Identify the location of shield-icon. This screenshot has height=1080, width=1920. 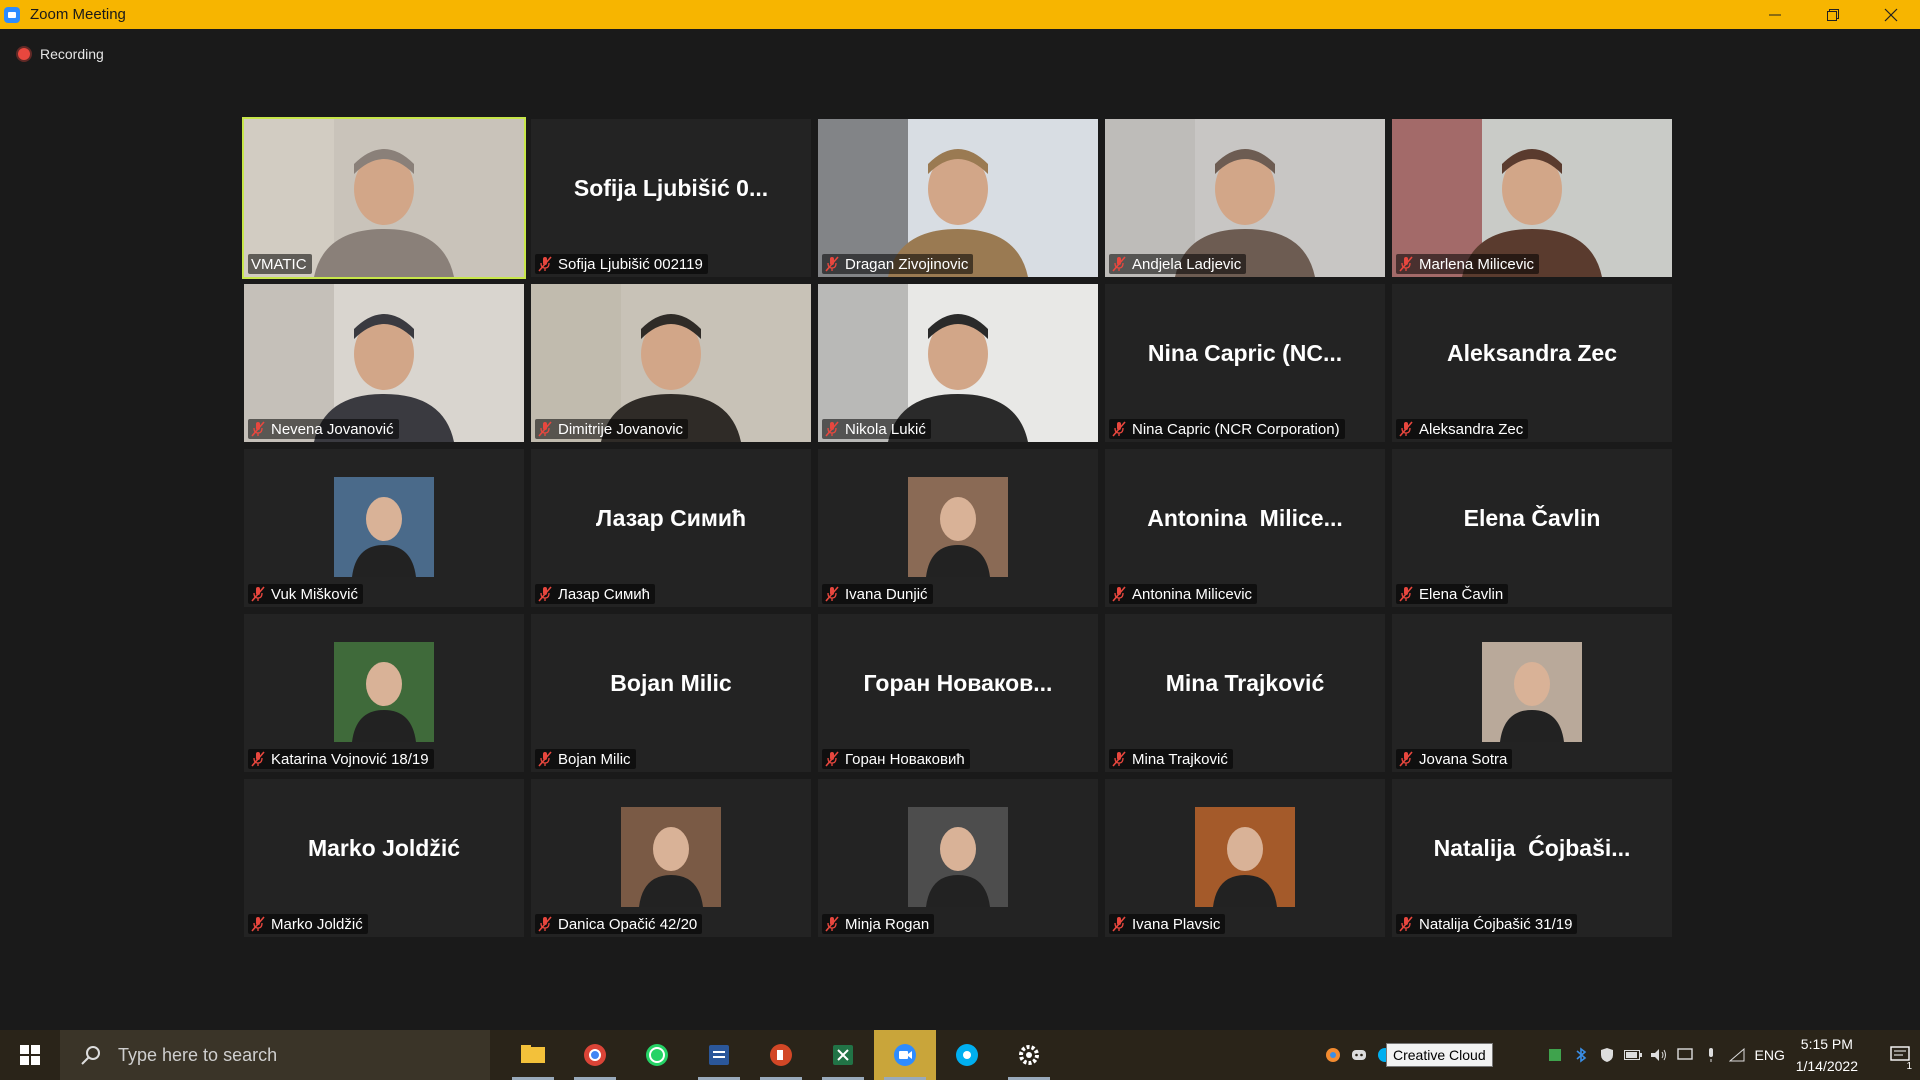
(1606, 1055).